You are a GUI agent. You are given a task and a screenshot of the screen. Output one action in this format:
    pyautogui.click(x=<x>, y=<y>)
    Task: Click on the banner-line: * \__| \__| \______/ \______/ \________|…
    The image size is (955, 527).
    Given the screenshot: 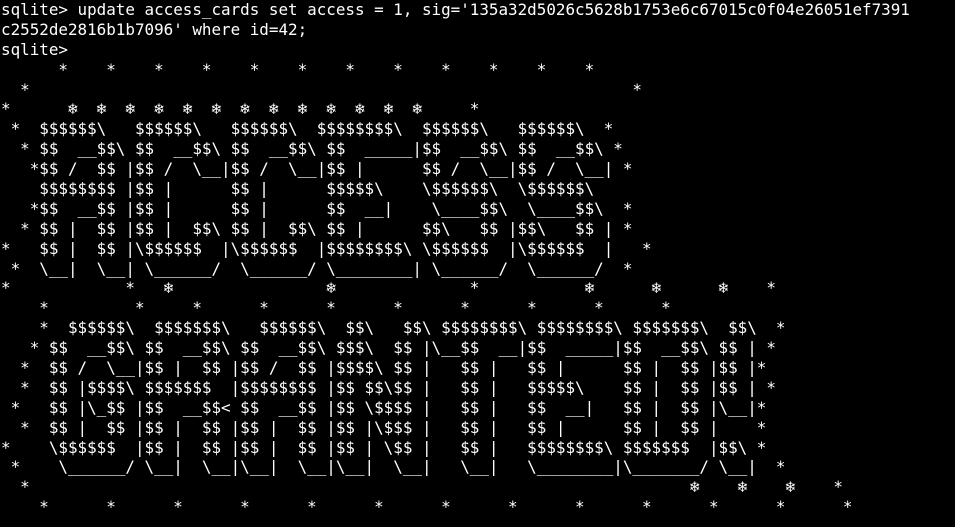 What is the action you would take?
    pyautogui.click(x=317, y=268)
    